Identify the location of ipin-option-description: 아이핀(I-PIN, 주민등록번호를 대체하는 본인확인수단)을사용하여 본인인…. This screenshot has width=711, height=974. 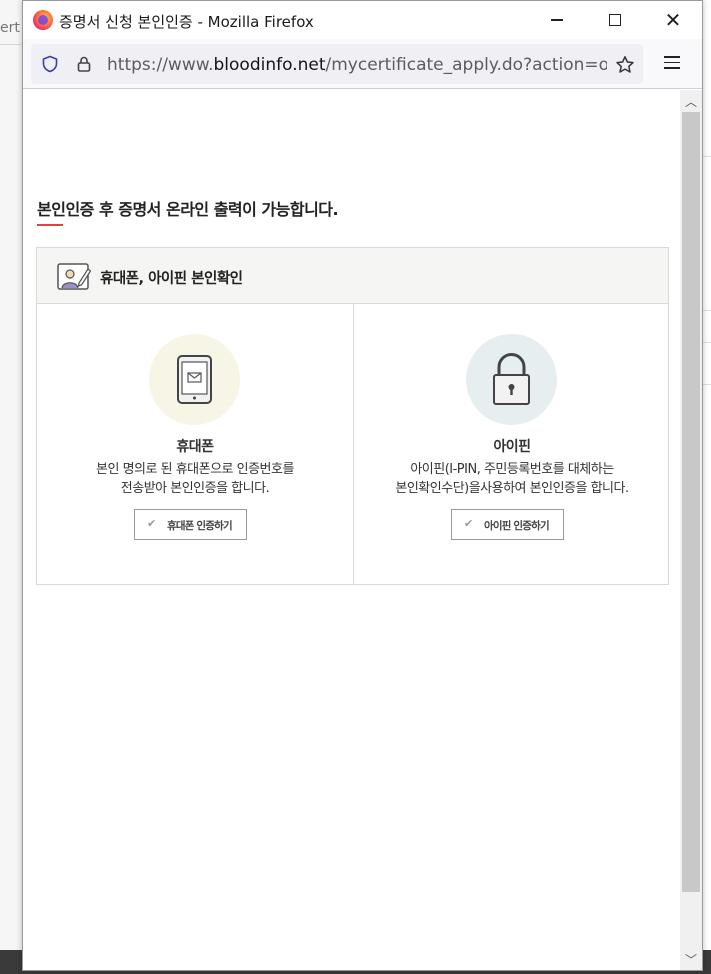
(512, 479).